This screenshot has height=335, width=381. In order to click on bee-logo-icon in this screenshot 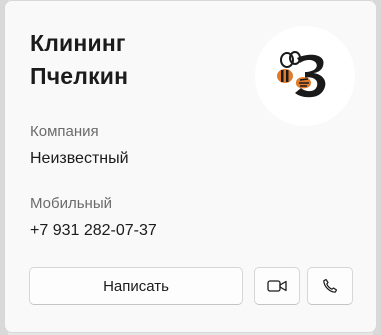, I will do `click(301, 74)`.